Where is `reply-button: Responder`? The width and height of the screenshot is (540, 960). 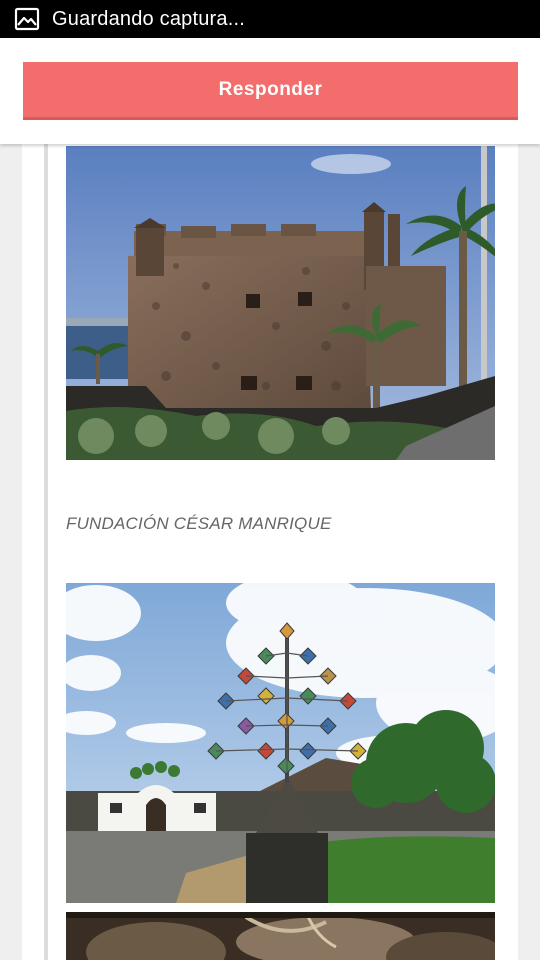
reply-button: Responder is located at coordinates (270, 91).